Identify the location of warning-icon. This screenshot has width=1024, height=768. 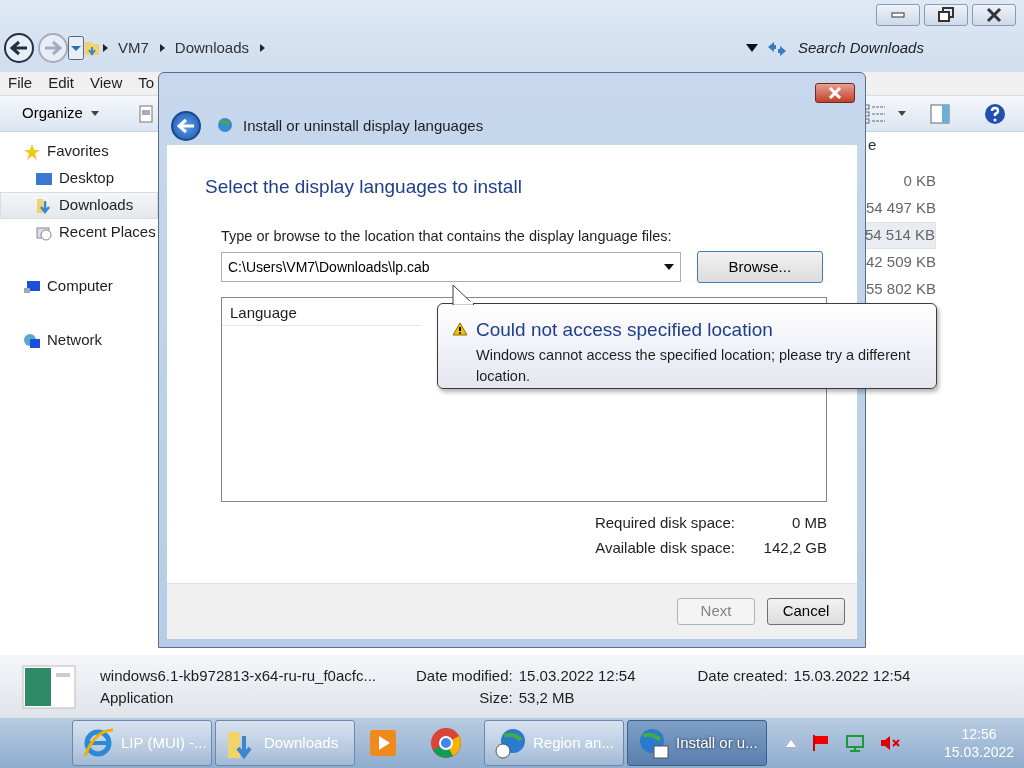
(460, 329).